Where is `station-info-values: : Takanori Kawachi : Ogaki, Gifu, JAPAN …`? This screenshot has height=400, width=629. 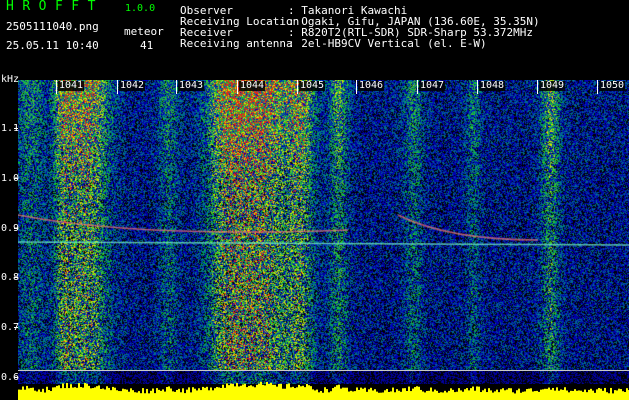
station-info-values: : Takanori Kawachi : Ogaki, Gifu, JAPAN … is located at coordinates (414, 41).